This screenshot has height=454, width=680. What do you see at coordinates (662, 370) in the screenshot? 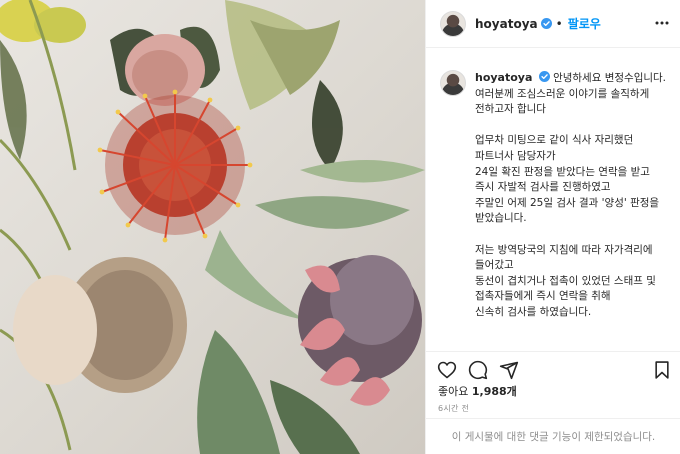
I see `bookmark-icon` at bounding box center [662, 370].